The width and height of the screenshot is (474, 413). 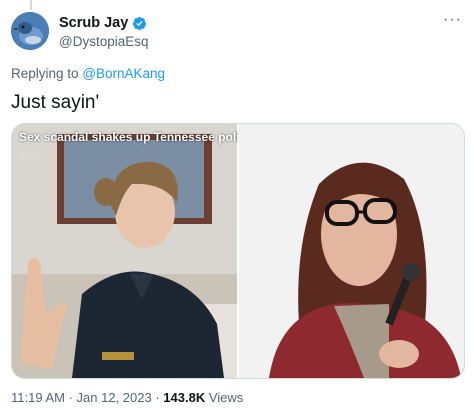 What do you see at coordinates (104, 41) in the screenshot?
I see `author-handle: @DystopiaEsq` at bounding box center [104, 41].